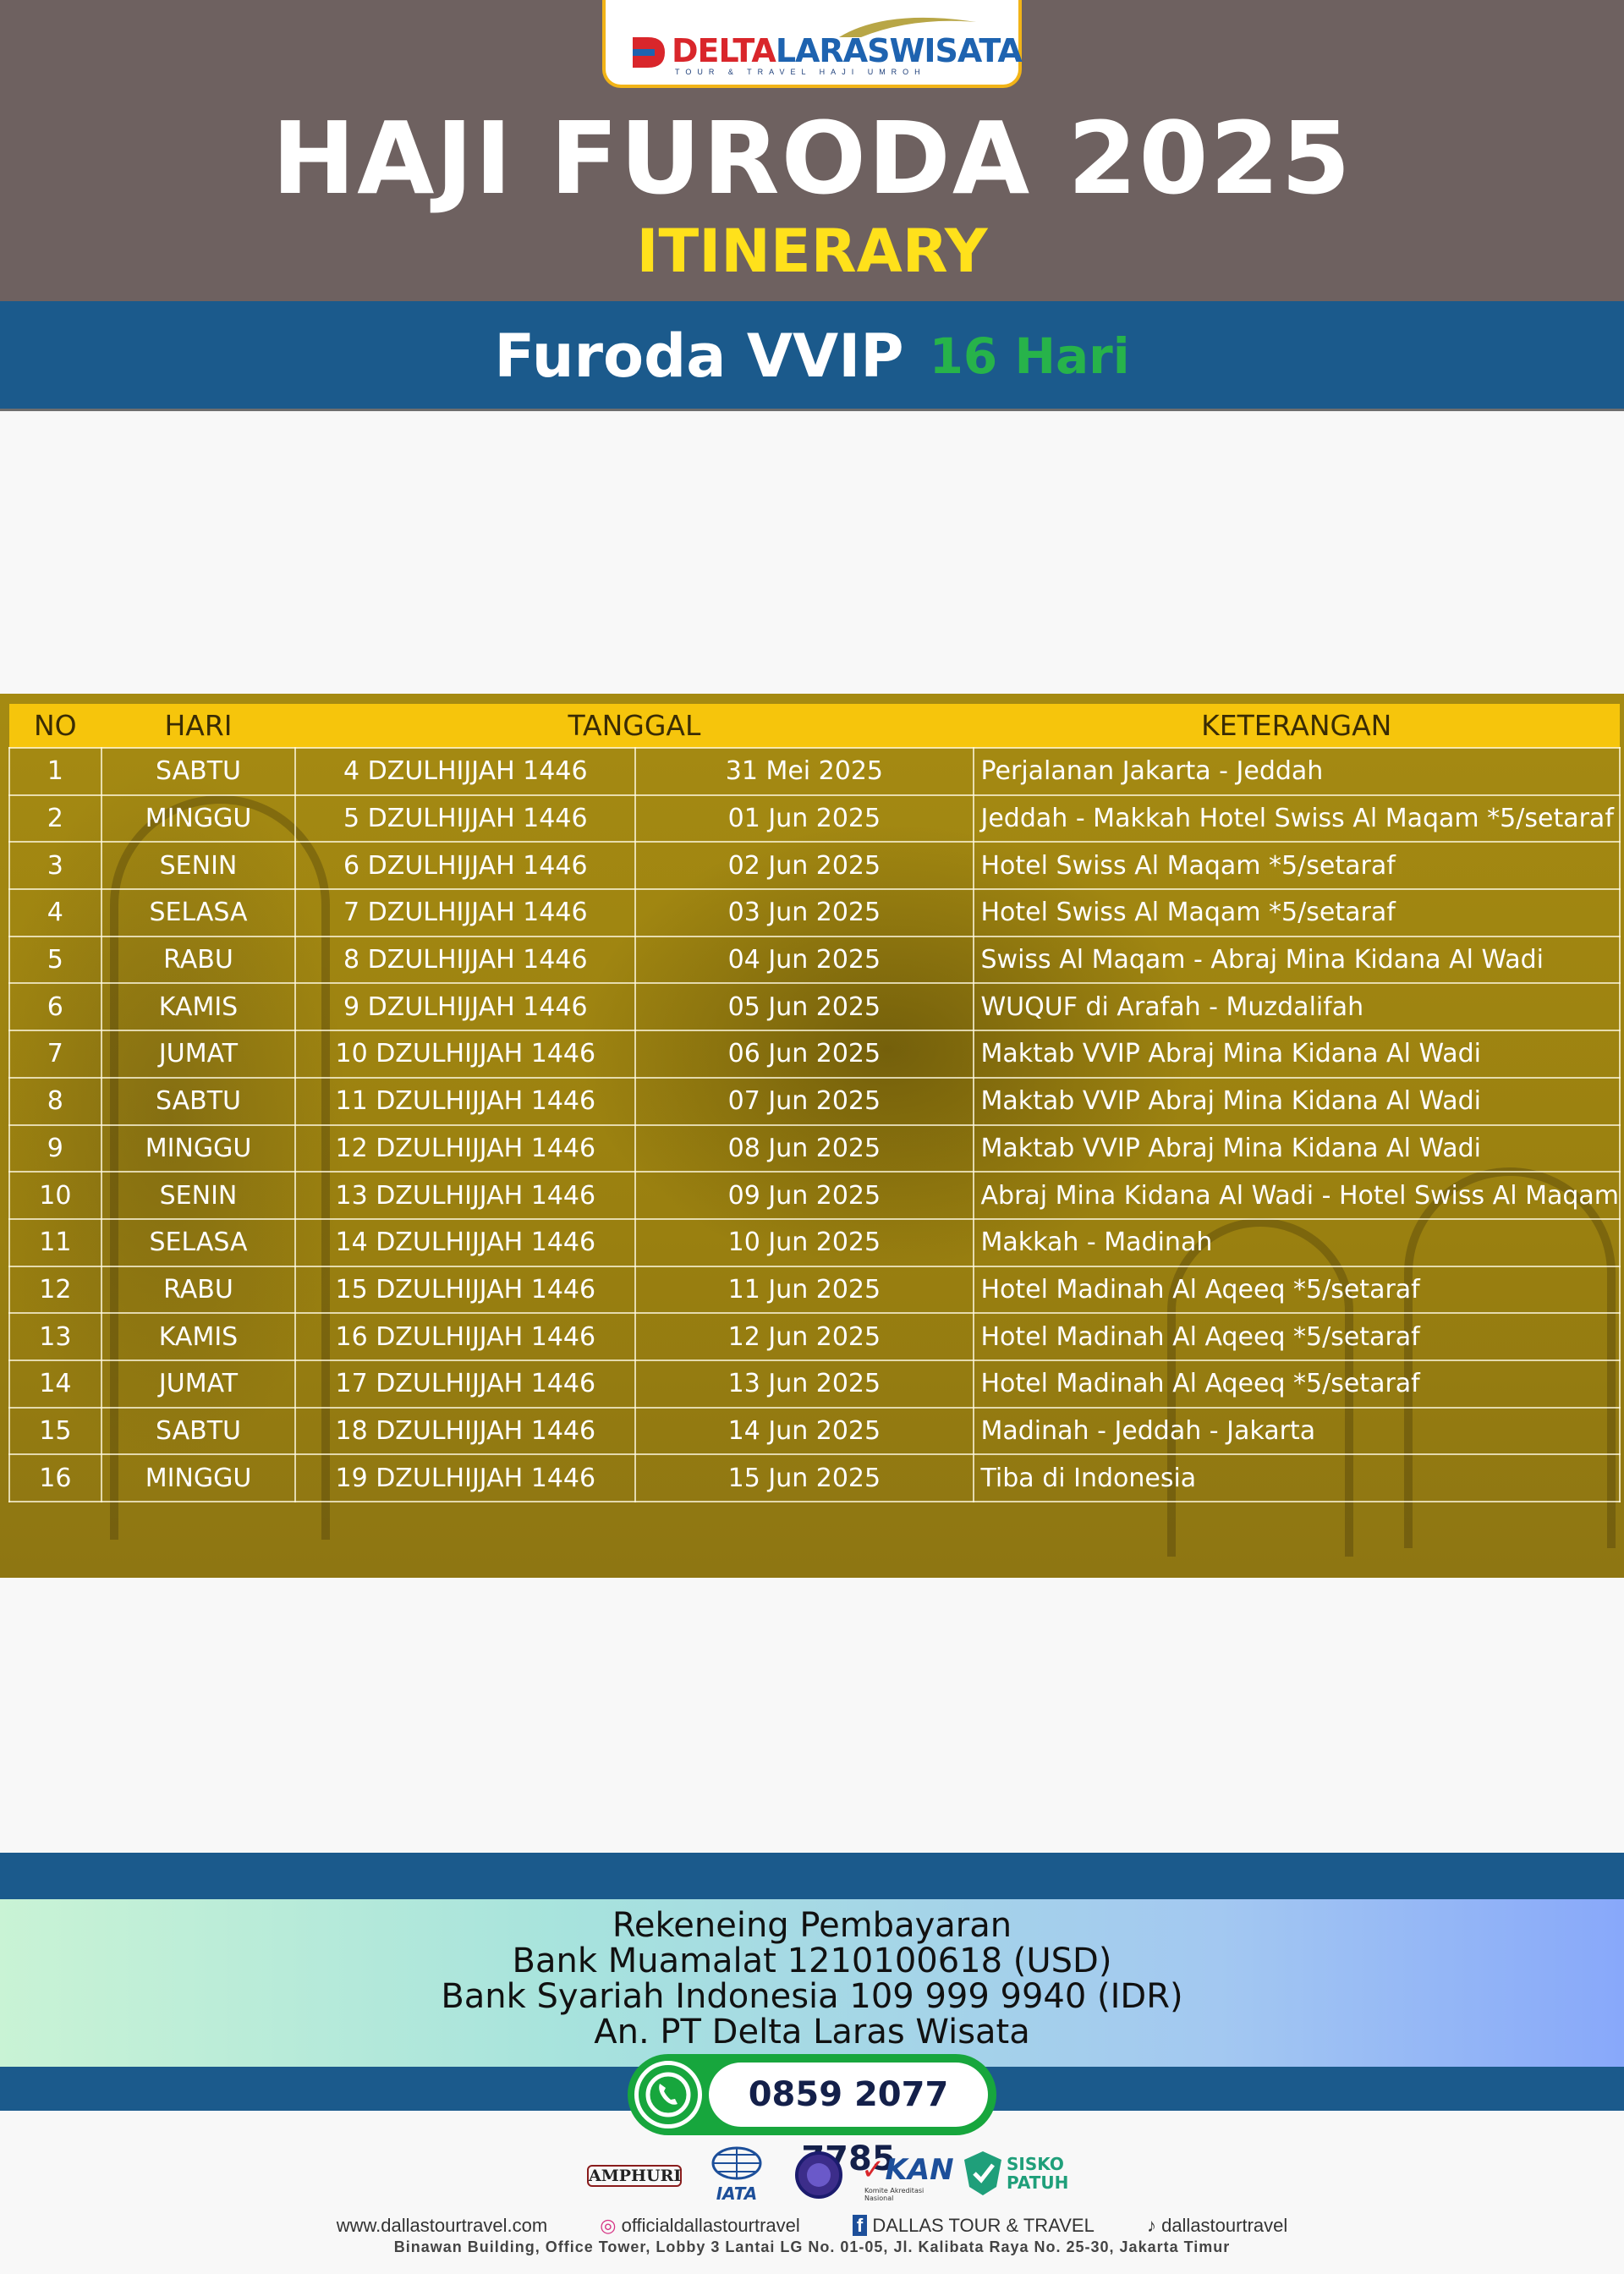 Image resolution: width=1624 pixels, height=2274 pixels. Describe the element at coordinates (55, 818) in the screenshot. I see `cell-no: 2` at that location.